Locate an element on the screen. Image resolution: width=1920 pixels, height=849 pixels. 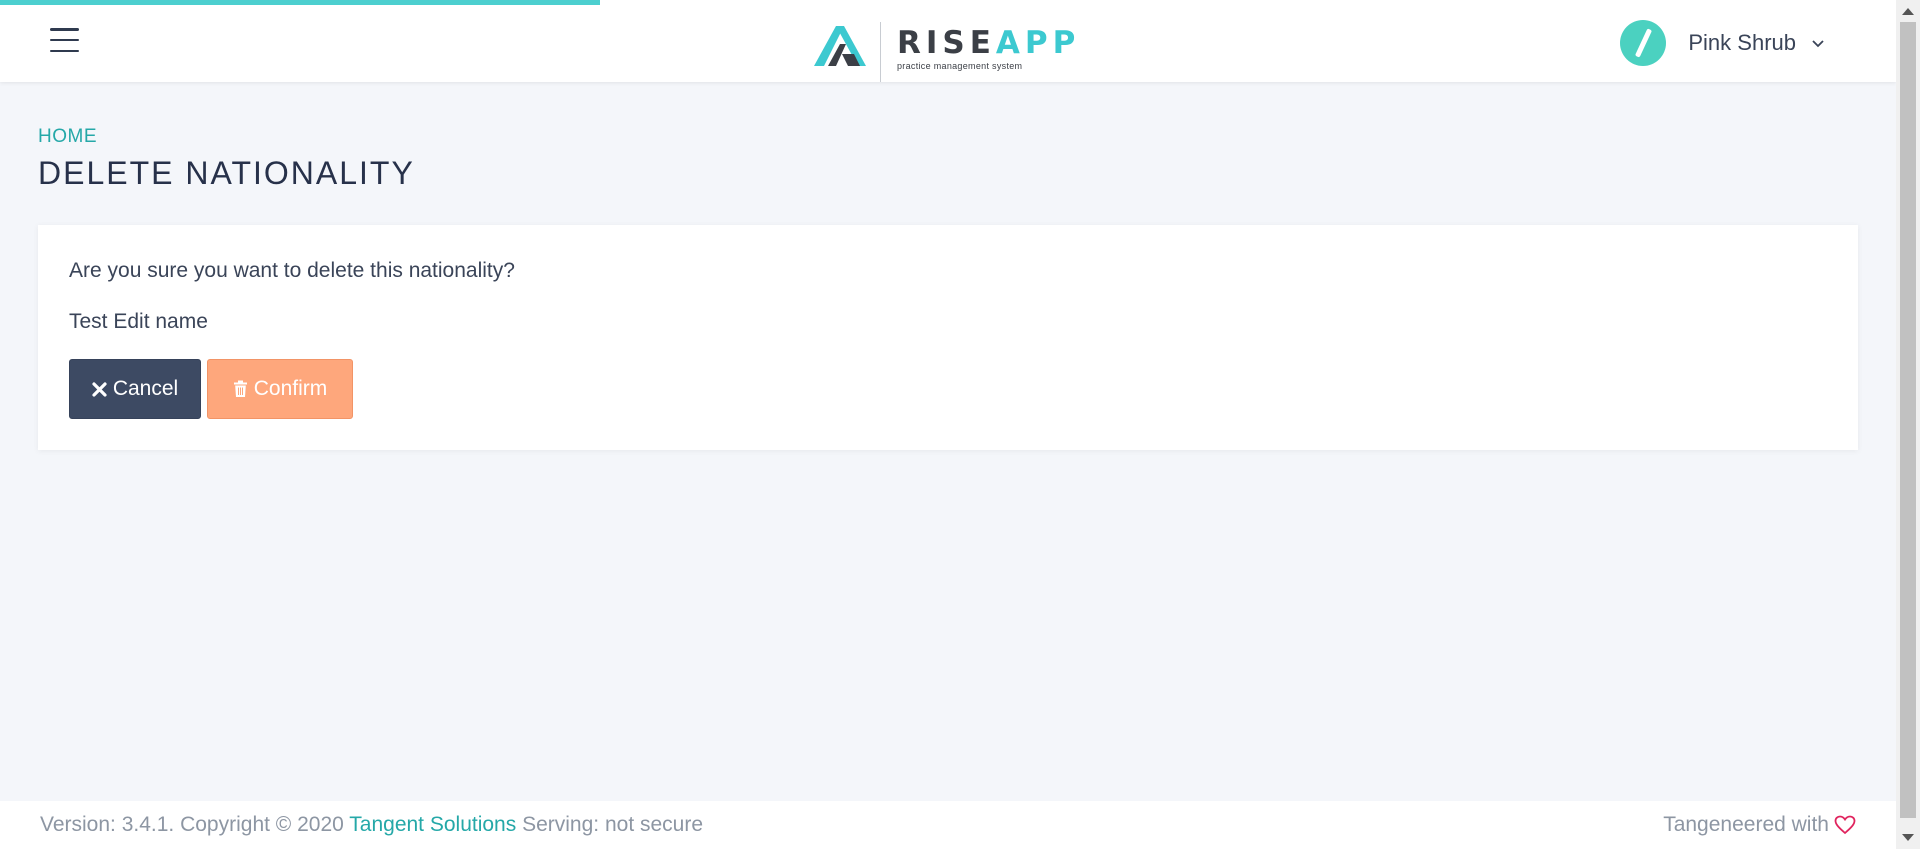
heart-icon is located at coordinates (1845, 825).